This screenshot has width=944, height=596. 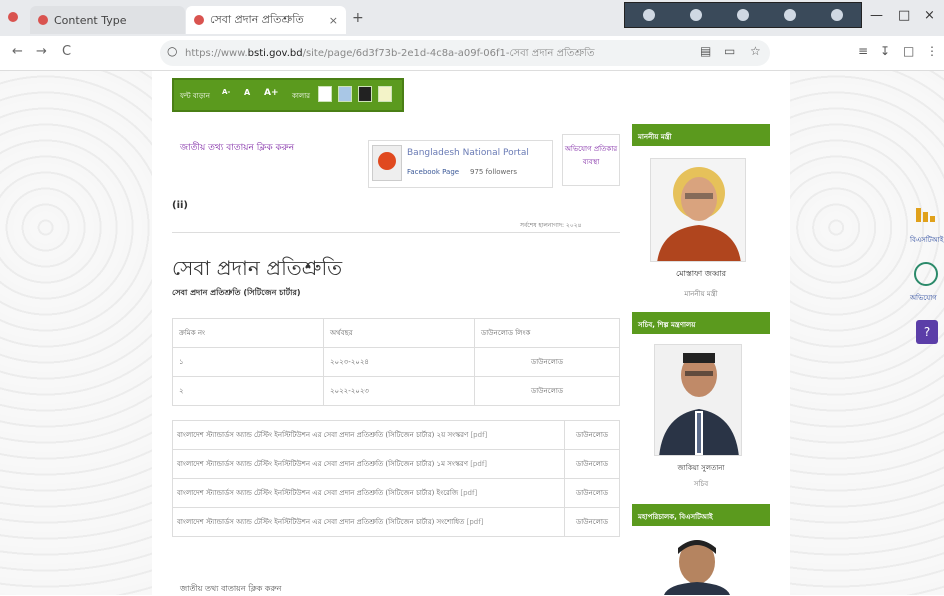 I want to click on minister-photo, so click(x=698, y=210).